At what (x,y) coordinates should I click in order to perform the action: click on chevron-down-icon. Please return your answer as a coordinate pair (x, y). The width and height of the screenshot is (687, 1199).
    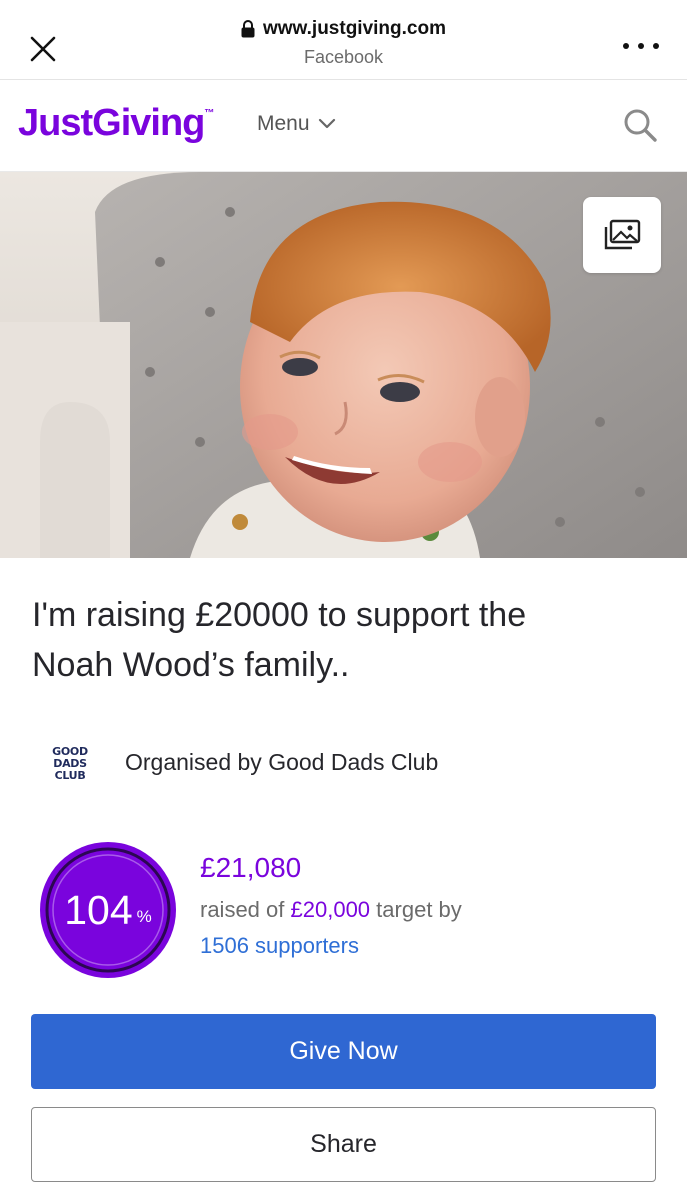
    Looking at the image, I should click on (326, 123).